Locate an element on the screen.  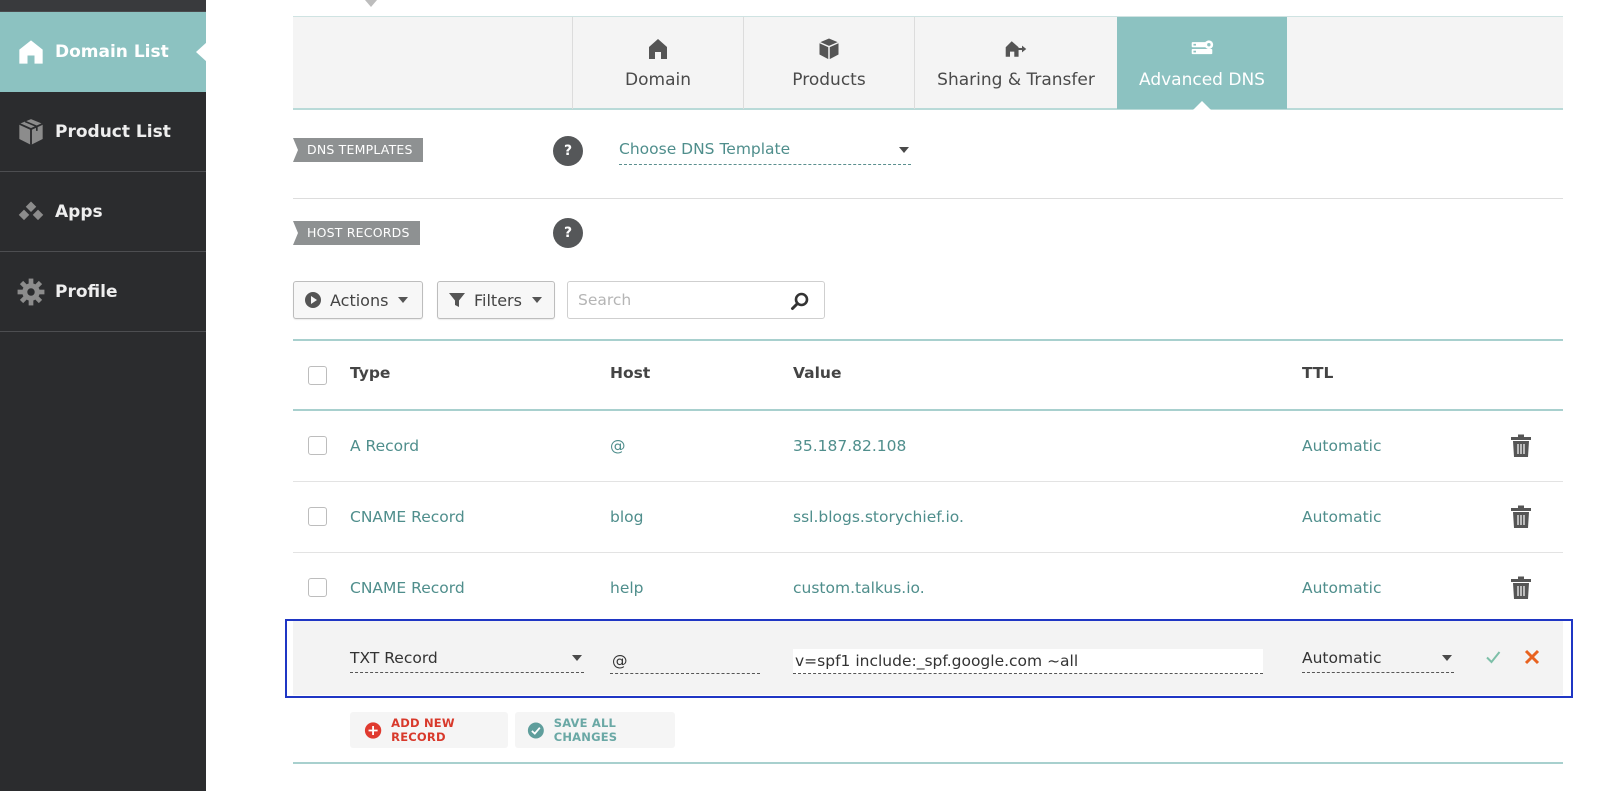
sidebar-item-product-list: Product List is located at coordinates (103, 132).